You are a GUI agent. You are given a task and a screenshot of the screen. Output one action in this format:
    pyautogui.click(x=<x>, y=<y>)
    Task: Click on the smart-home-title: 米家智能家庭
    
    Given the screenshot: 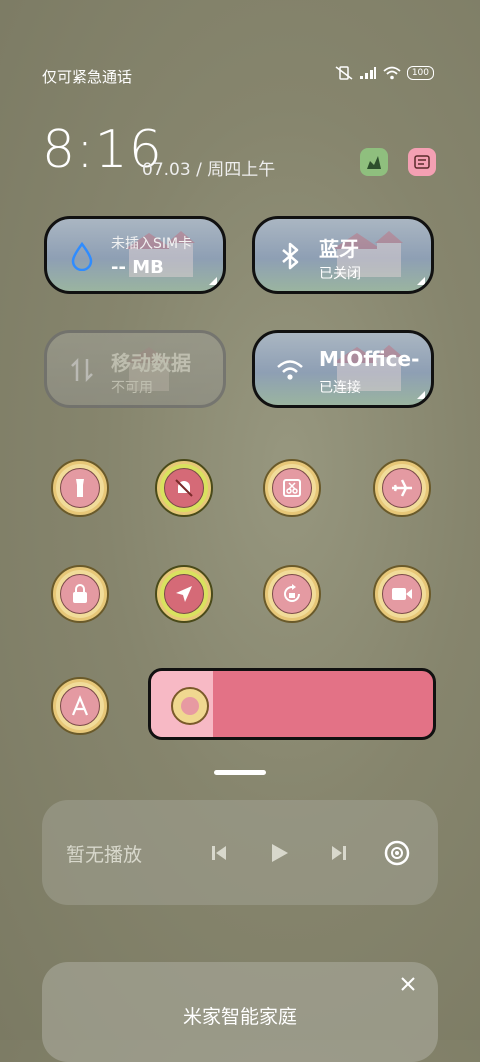 What is the action you would take?
    pyautogui.click(x=239, y=1017)
    